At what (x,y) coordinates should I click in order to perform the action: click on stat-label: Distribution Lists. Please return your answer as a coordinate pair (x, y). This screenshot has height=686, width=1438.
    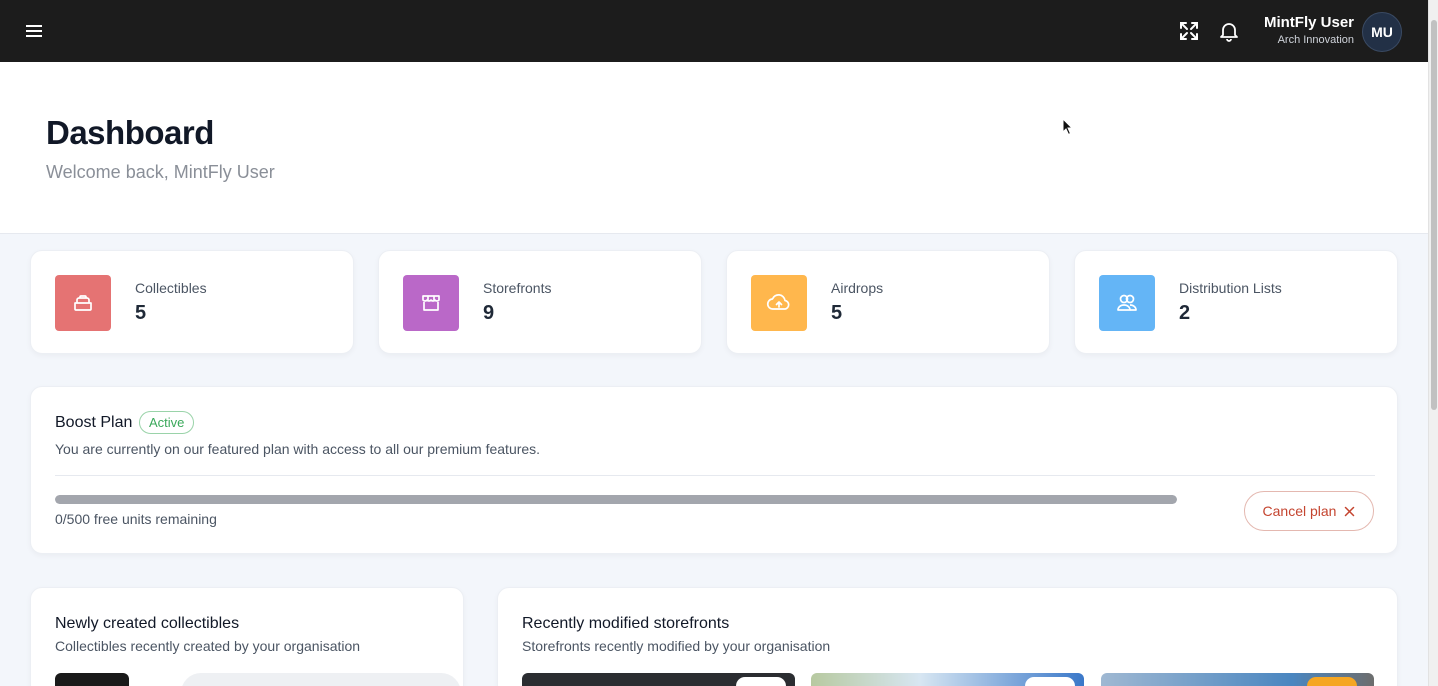
    Looking at the image, I should click on (1230, 288).